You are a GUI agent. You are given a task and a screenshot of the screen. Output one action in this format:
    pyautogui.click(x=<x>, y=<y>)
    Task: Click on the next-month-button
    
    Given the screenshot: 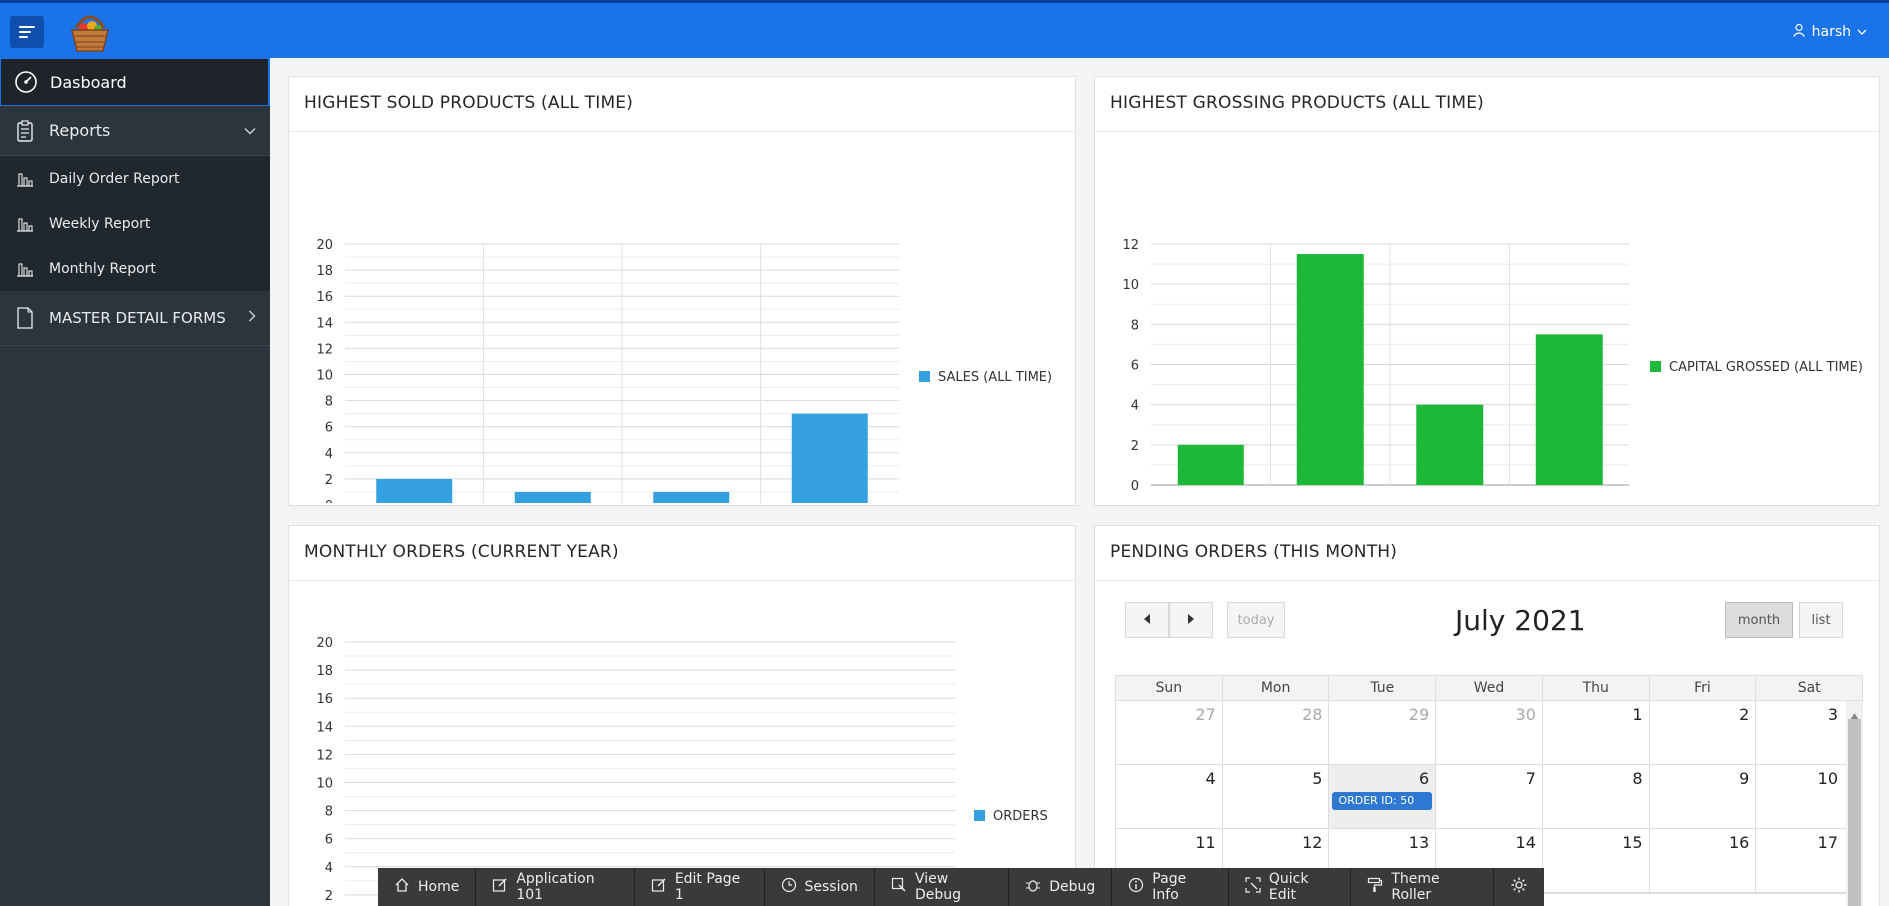 What is the action you would take?
    pyautogui.click(x=1191, y=620)
    